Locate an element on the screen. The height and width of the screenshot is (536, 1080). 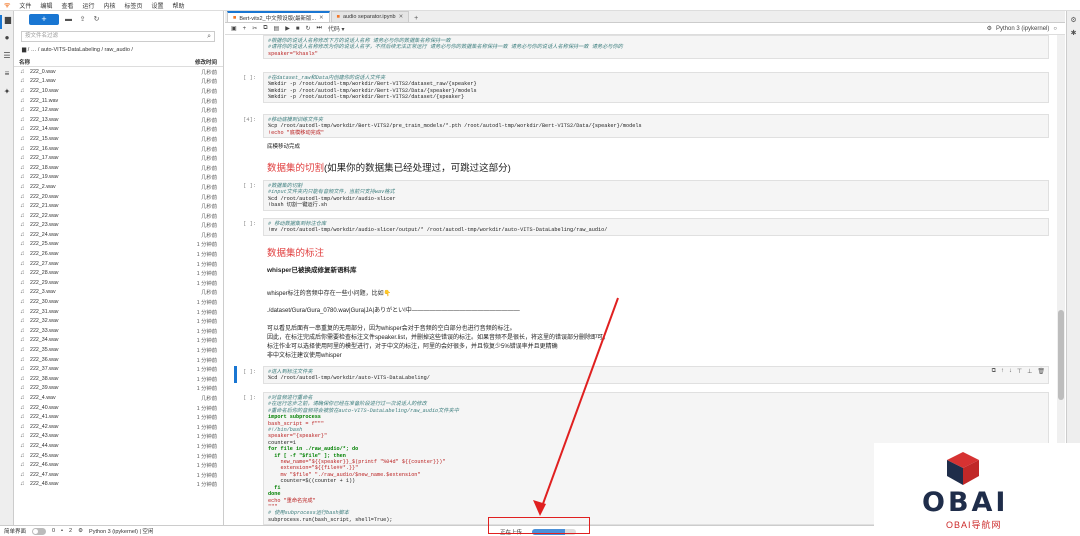
file-list-item: ♫ 222_33.wav 1 分钟前 is located at coordinates (118, 331).